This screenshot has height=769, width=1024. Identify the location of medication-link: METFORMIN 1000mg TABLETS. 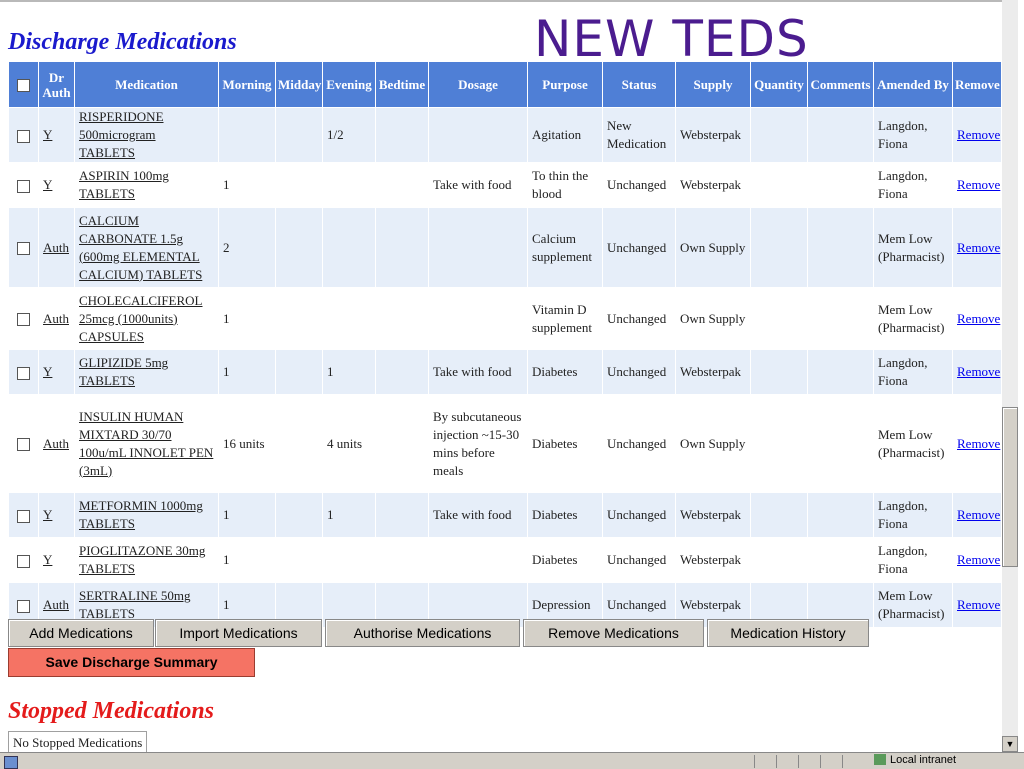
(141, 514).